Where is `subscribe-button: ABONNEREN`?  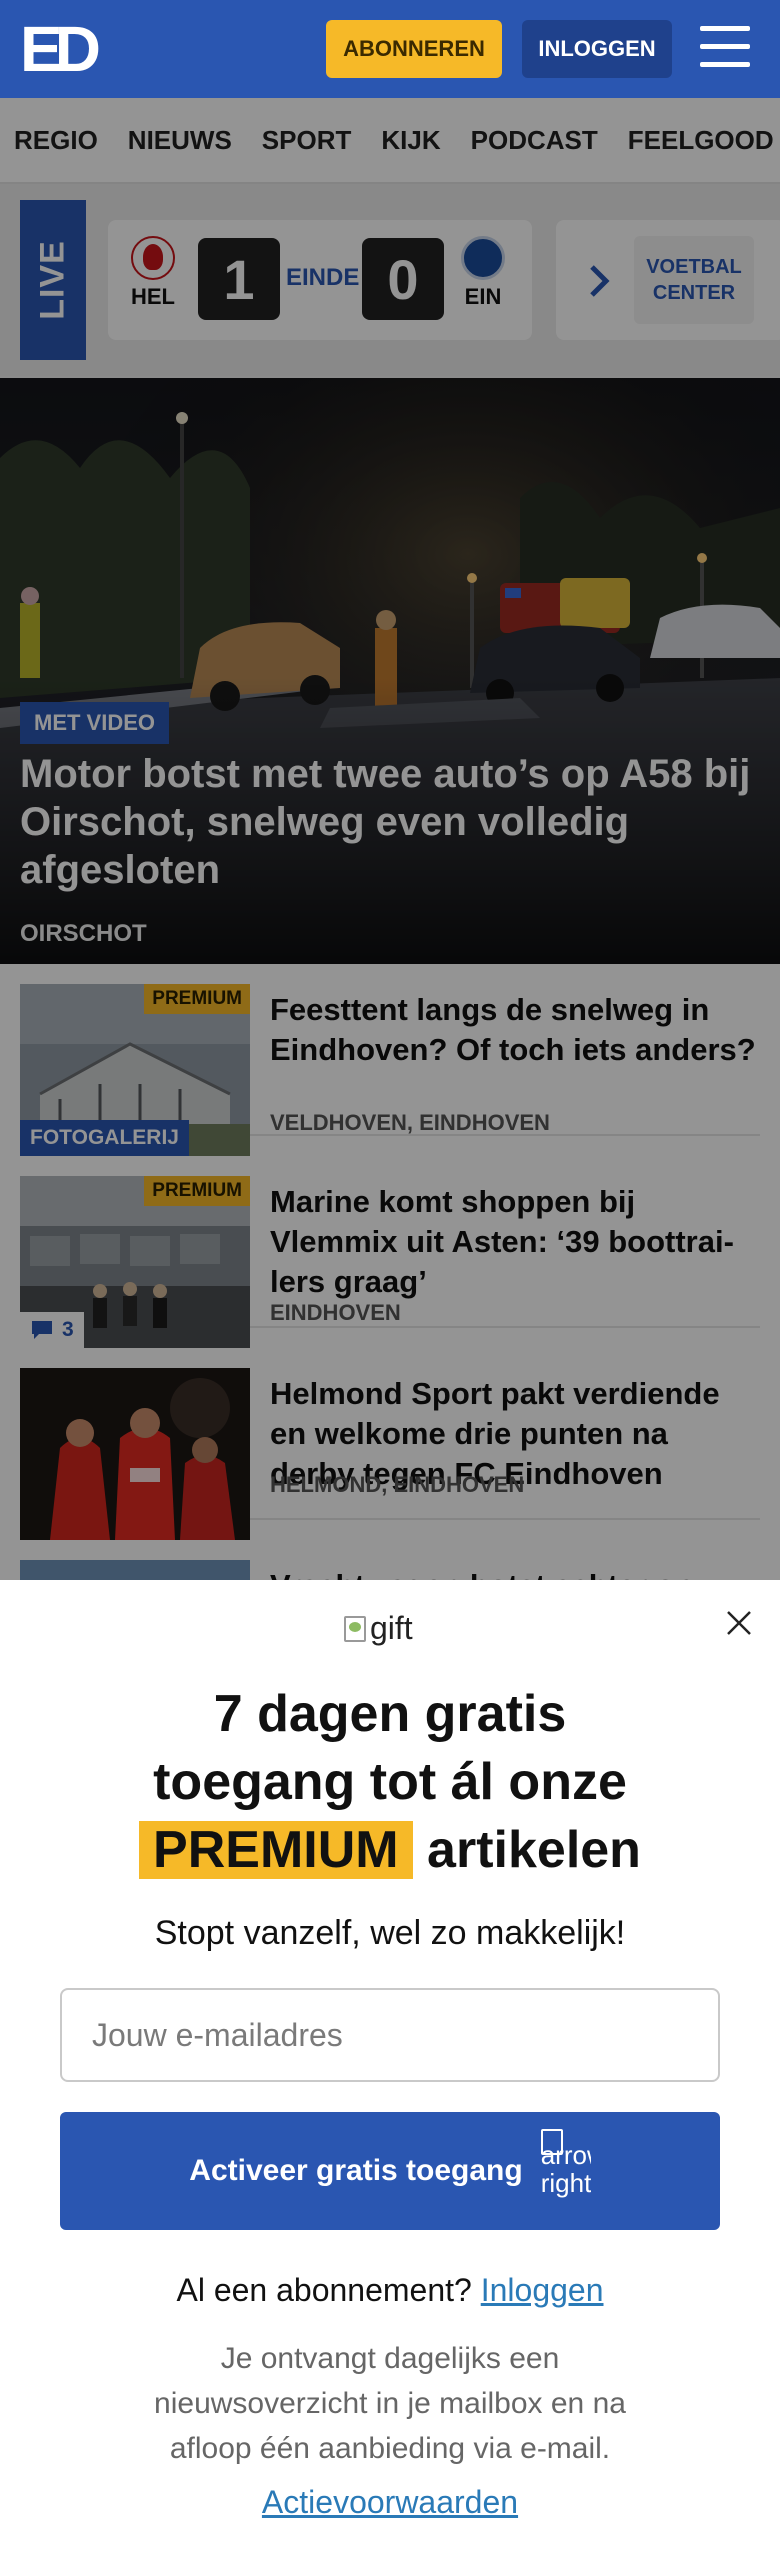
subscribe-button: ABONNEREN is located at coordinates (414, 49).